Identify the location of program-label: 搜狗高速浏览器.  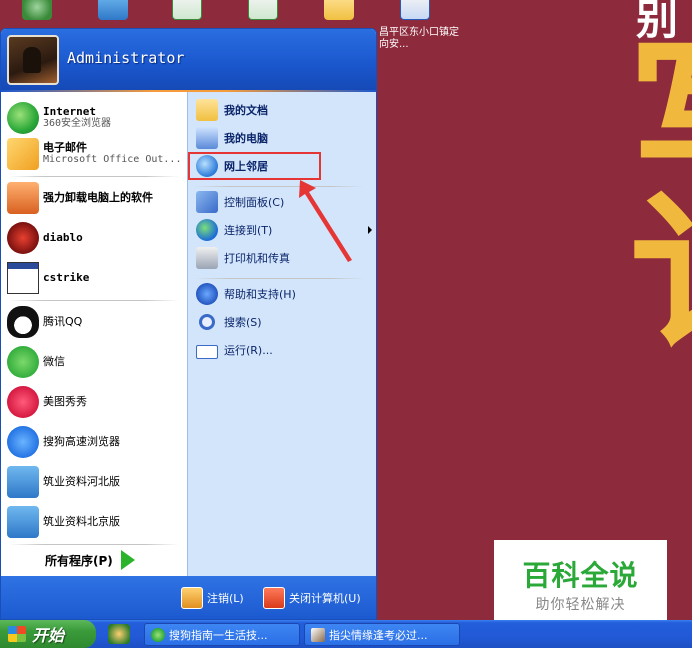
(81, 441).